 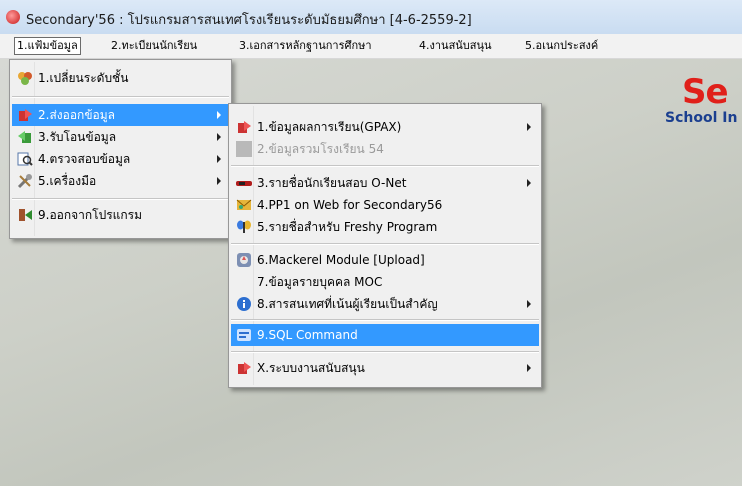 What do you see at coordinates (67, 181) in the screenshot?
I see `menu-item-label: 5.เครื่องมือ` at bounding box center [67, 181].